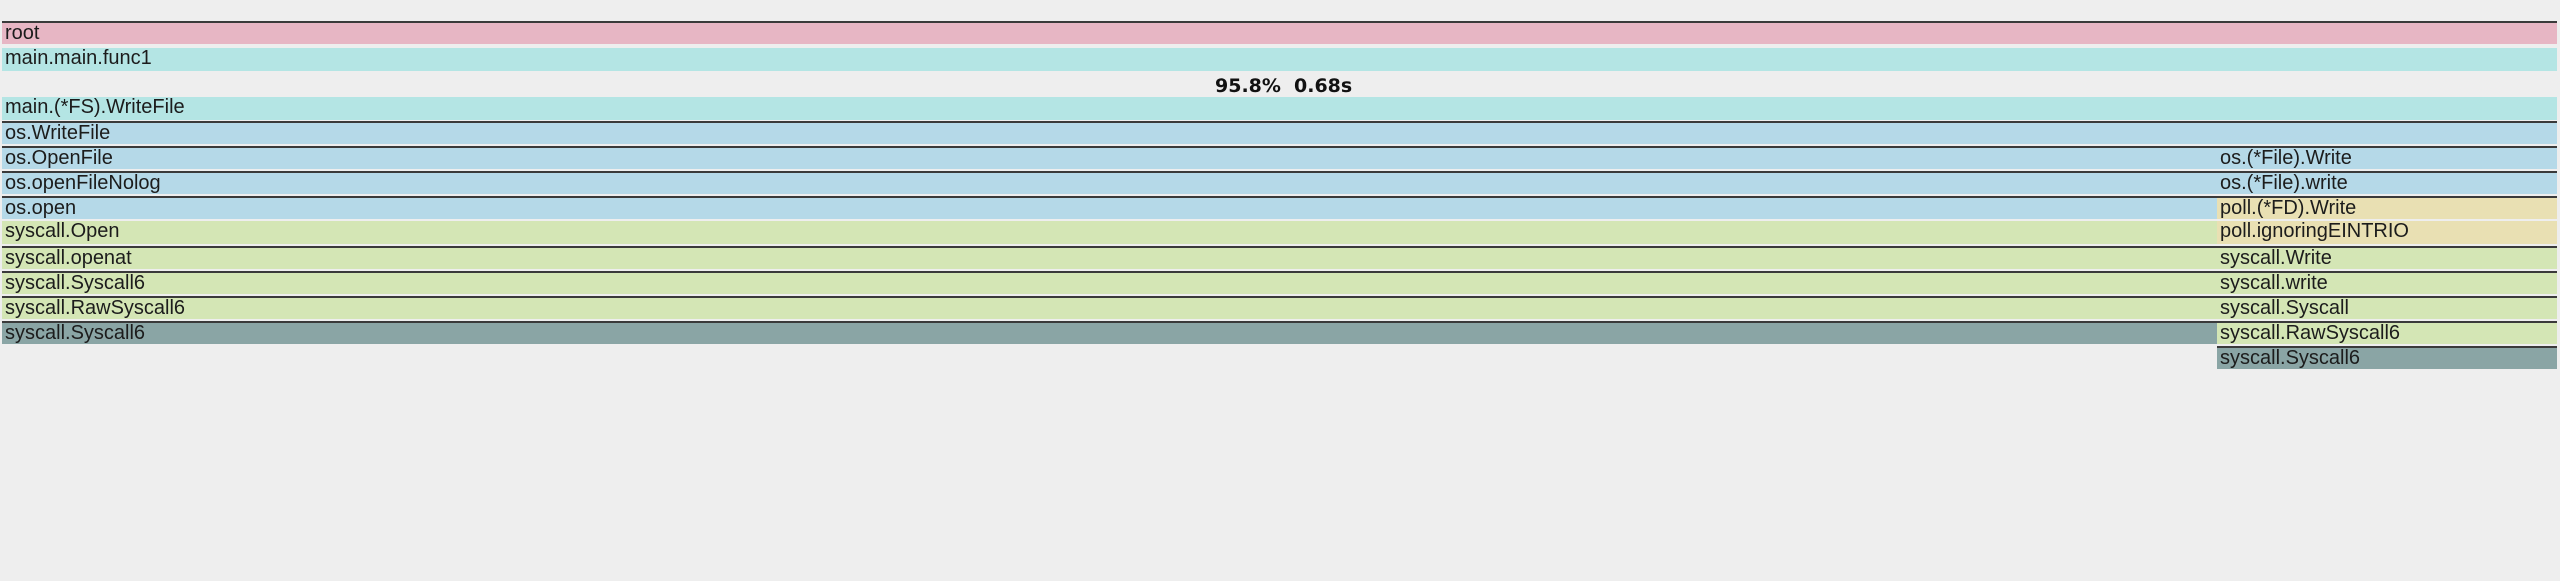 The height and width of the screenshot is (581, 2560). Describe the element at coordinates (1109, 182) in the screenshot. I see `frame-os-openfilenolog: os.openFileNolog` at that location.